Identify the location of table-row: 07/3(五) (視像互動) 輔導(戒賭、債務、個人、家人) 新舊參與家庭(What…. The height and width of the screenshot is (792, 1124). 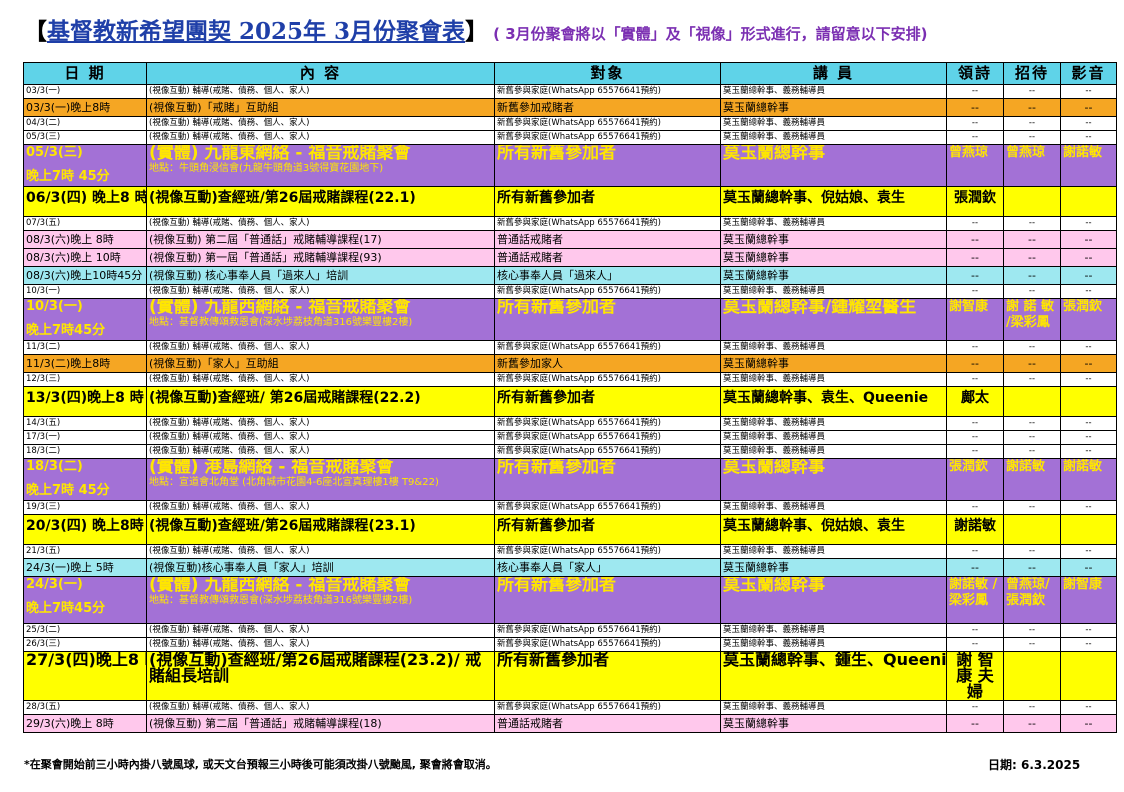
(570, 223).